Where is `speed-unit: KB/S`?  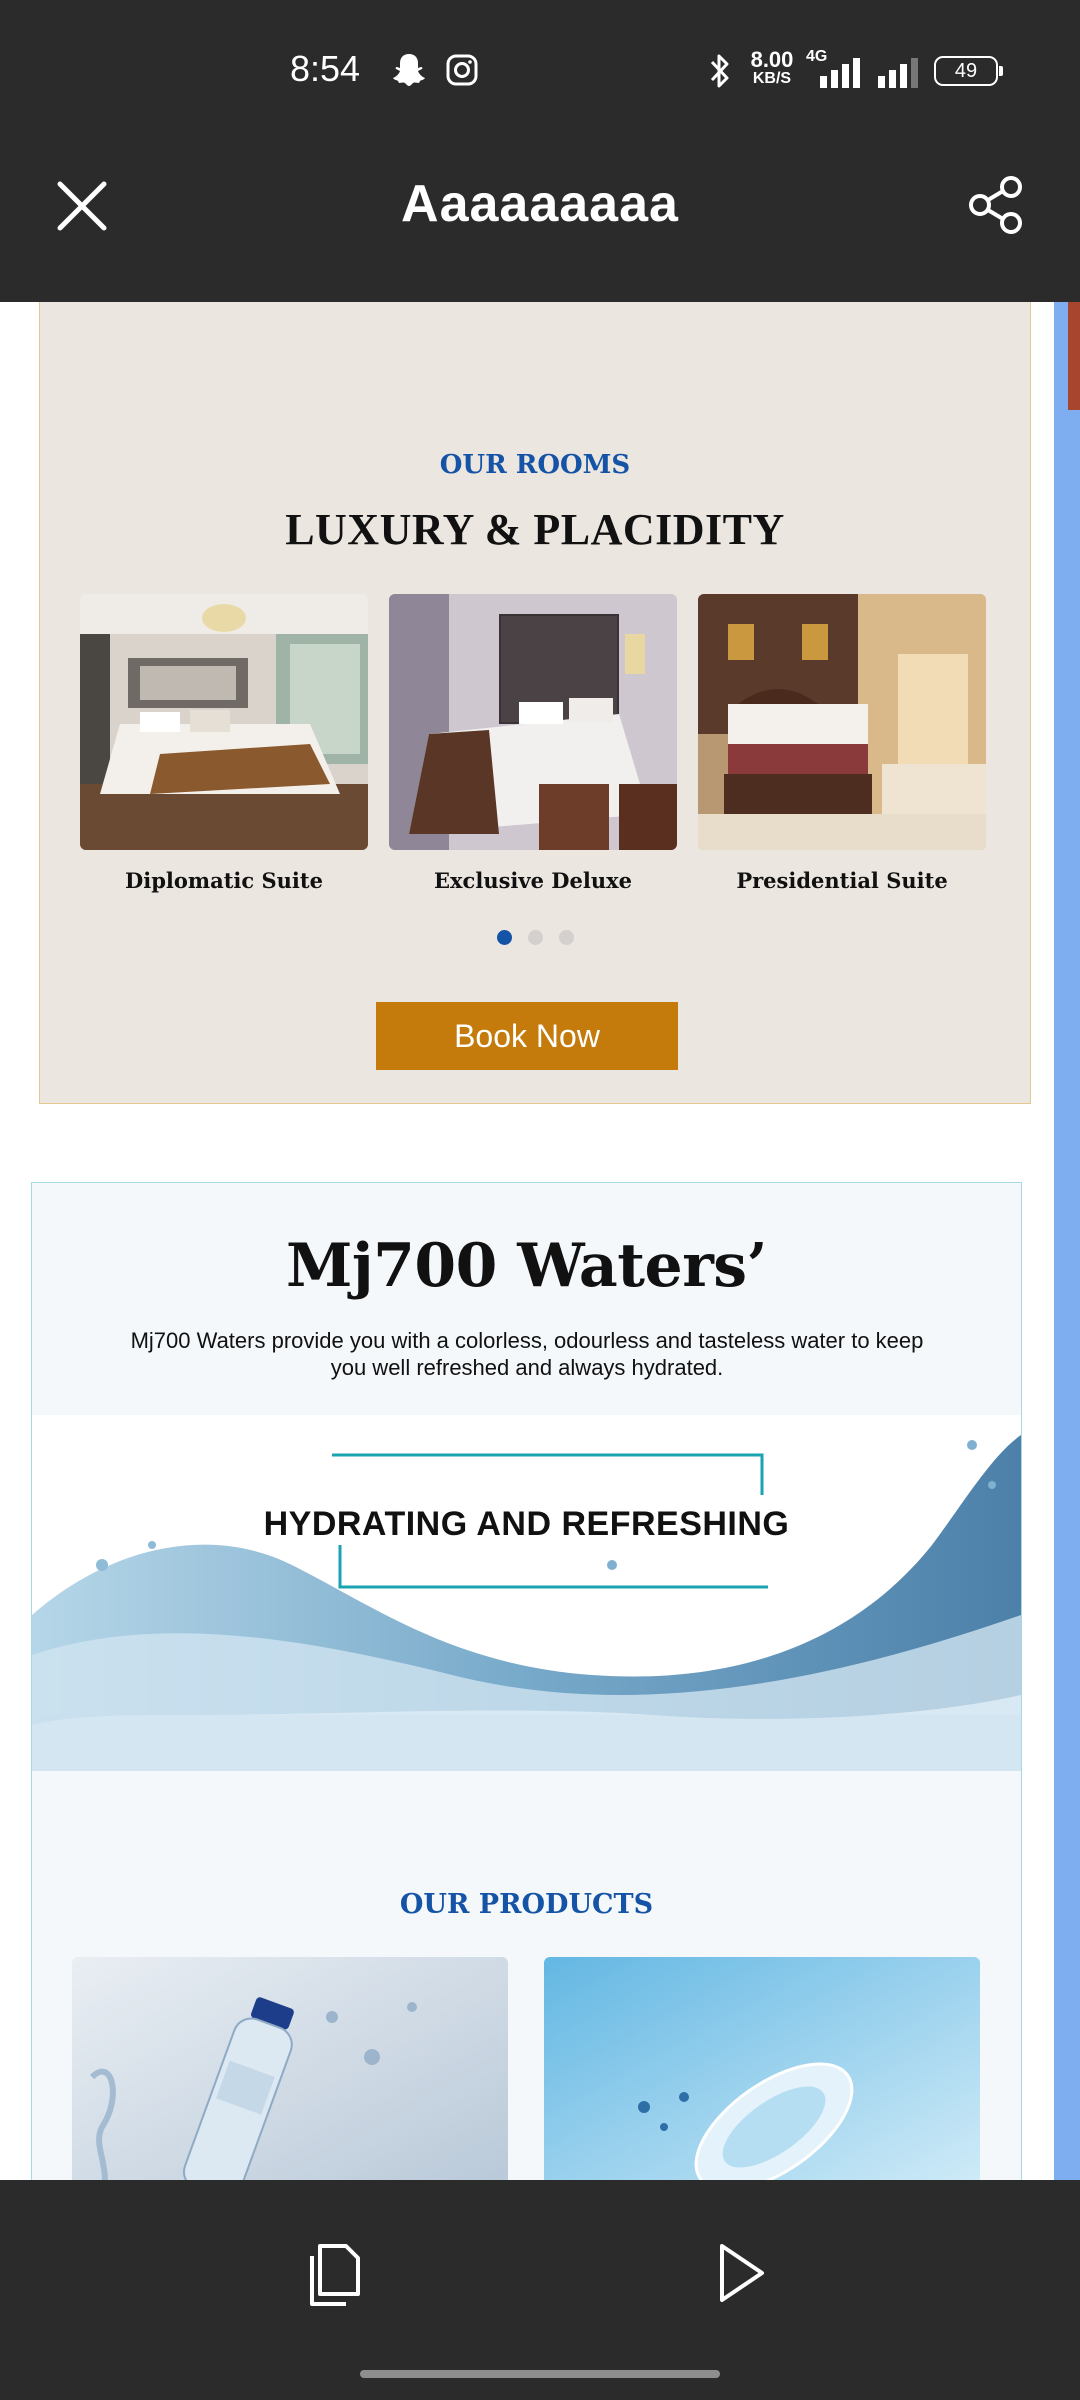
speed-unit: KB/S is located at coordinates (772, 78).